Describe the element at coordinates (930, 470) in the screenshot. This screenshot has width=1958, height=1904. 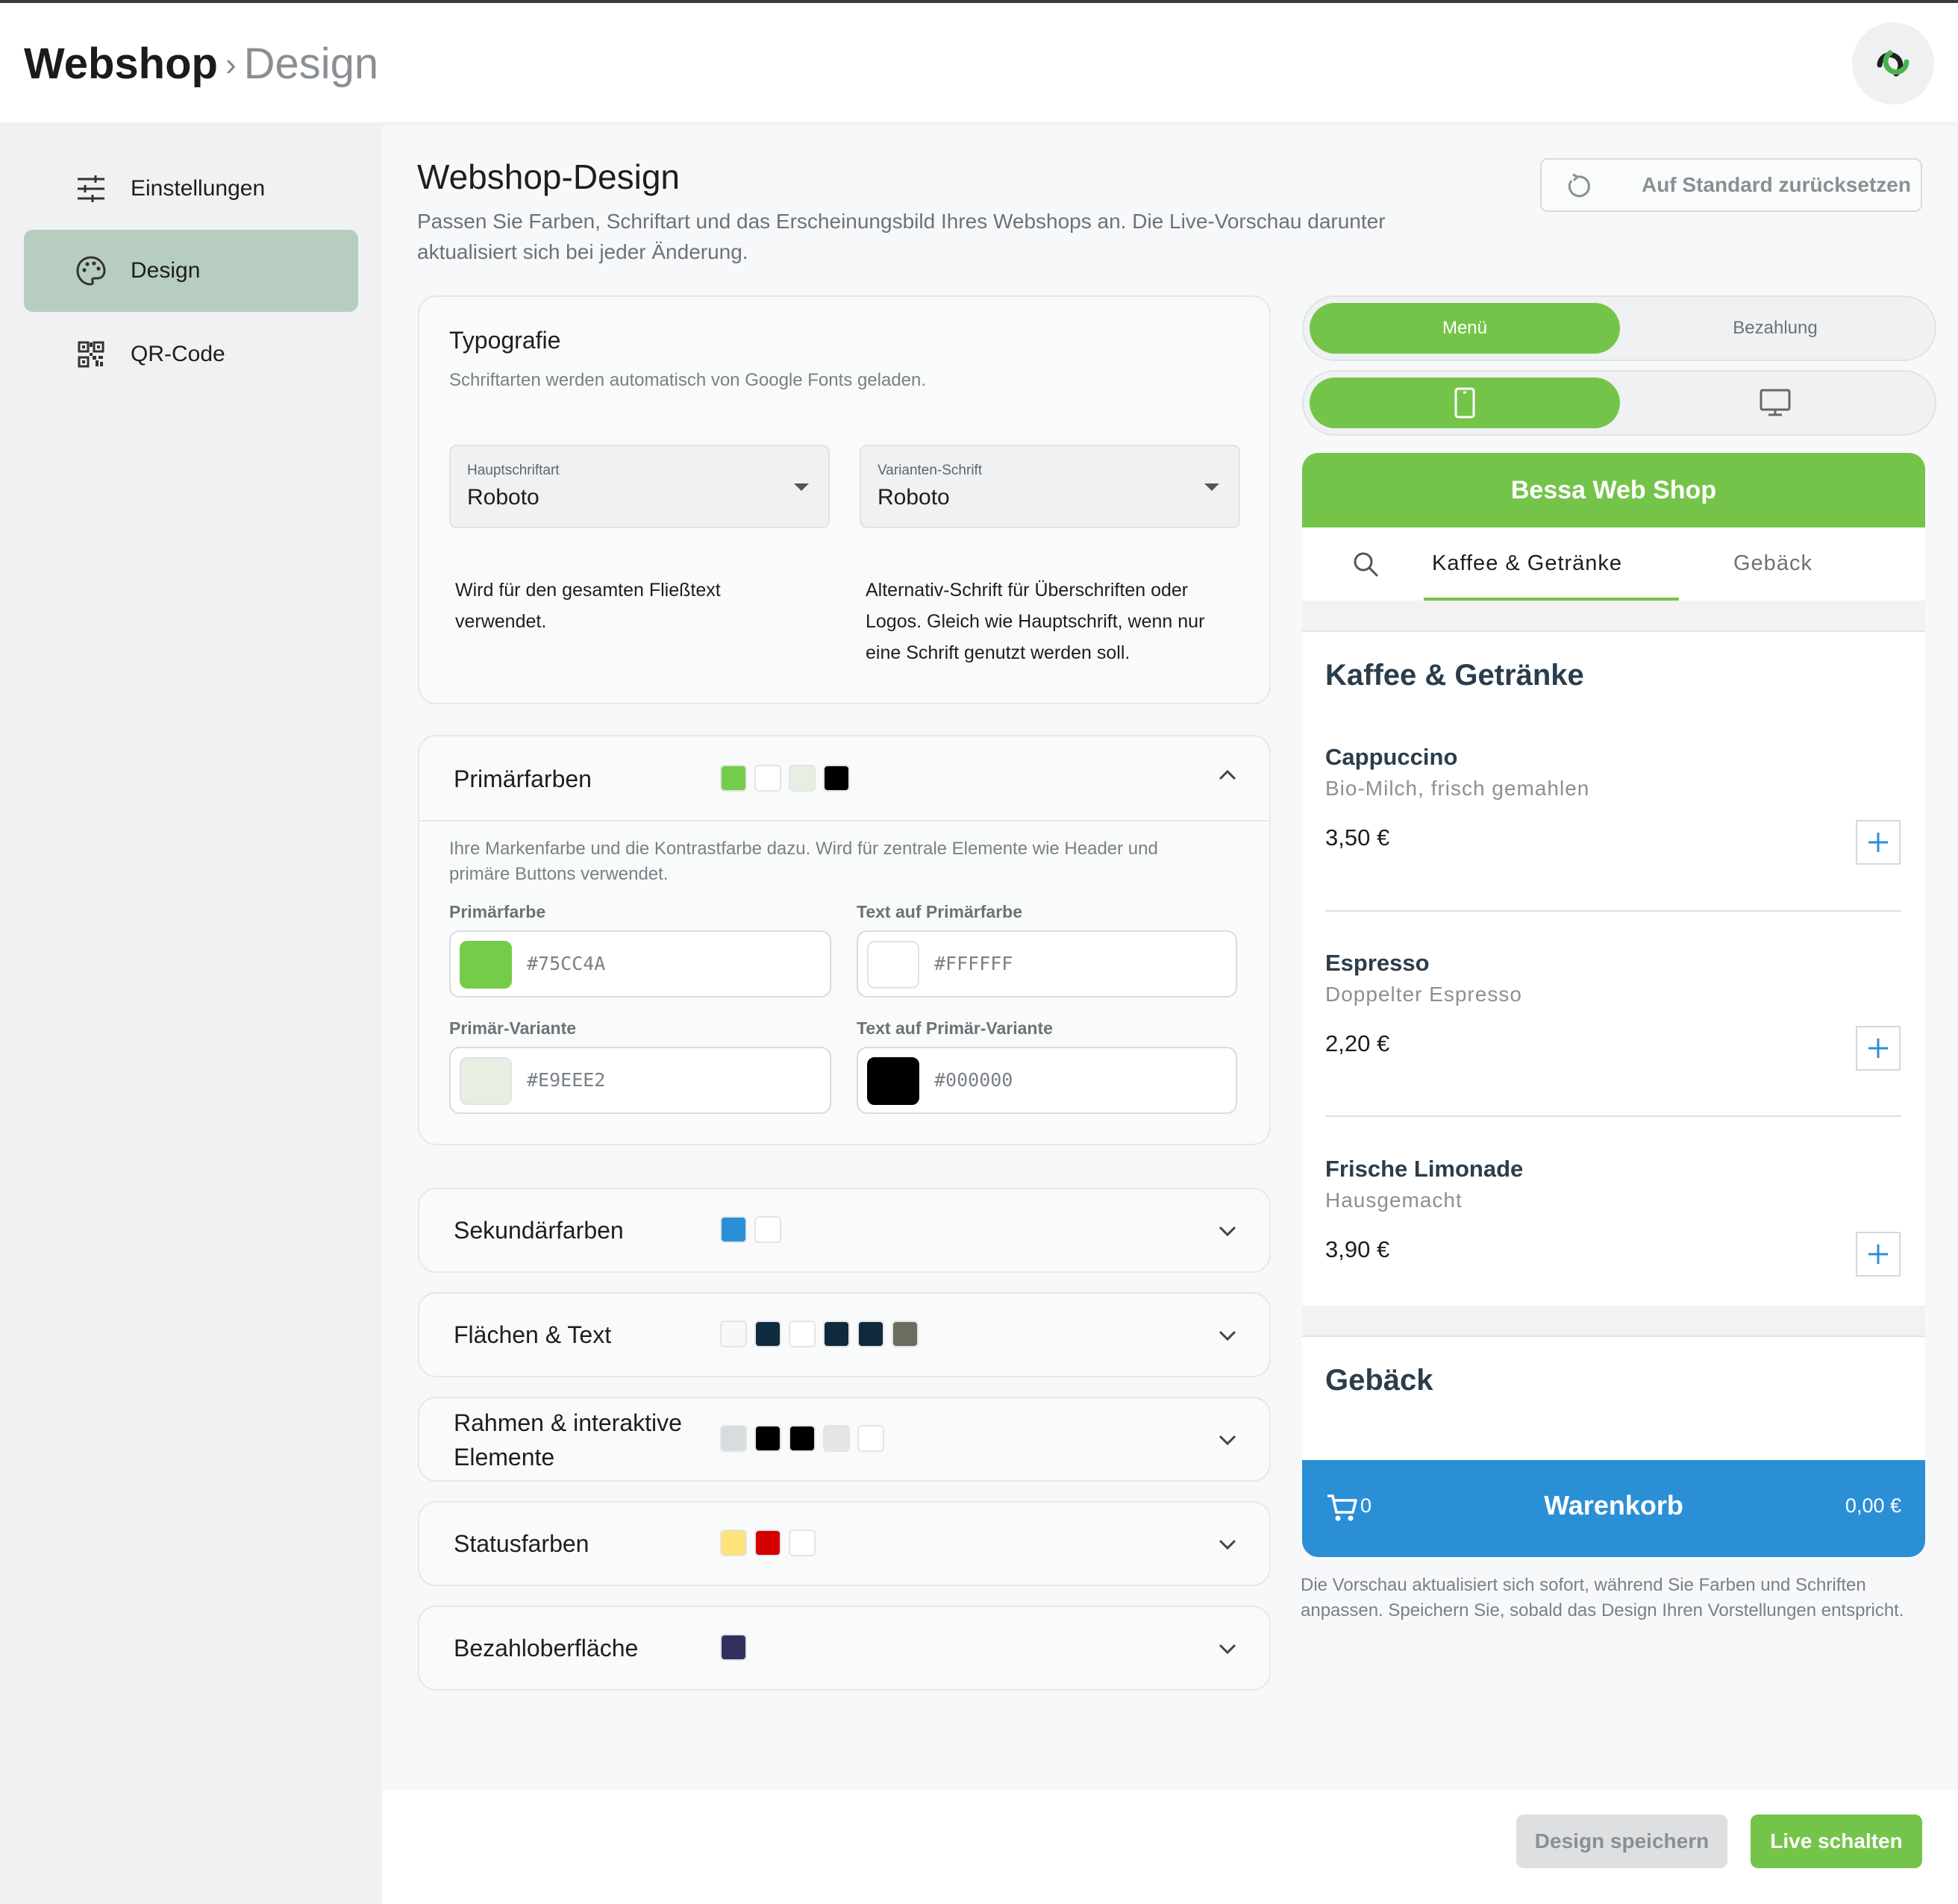
I see `variant-font-caption: Varianten-Schrift` at that location.